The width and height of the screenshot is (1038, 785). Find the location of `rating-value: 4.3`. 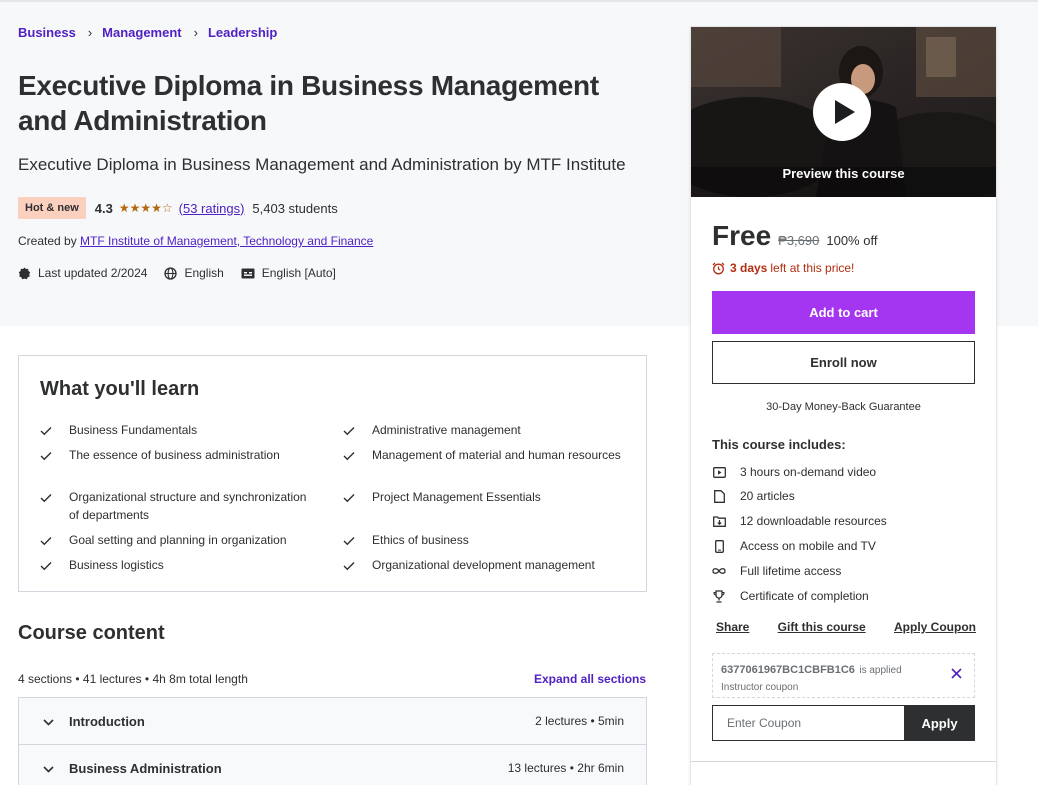

rating-value: 4.3 is located at coordinates (103, 208).